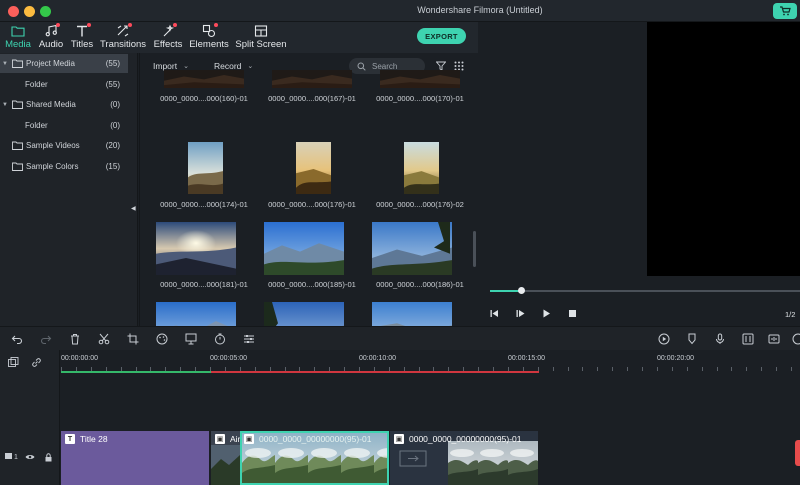  I want to click on selected-clip-label: ▣ 0000_0000_00000000(95)-01, so click(308, 439).